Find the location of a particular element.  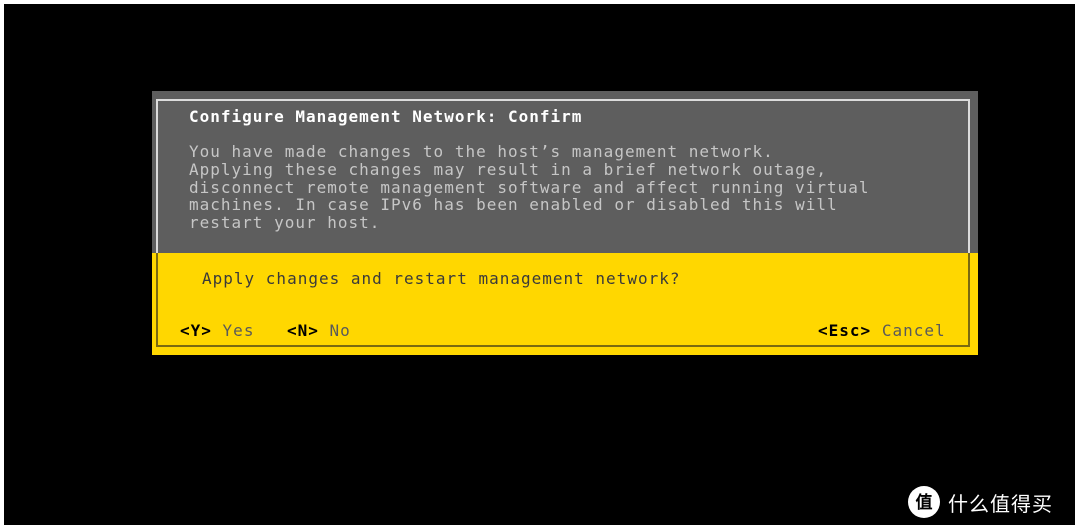

message-line: restart your host. is located at coordinates (285, 223).